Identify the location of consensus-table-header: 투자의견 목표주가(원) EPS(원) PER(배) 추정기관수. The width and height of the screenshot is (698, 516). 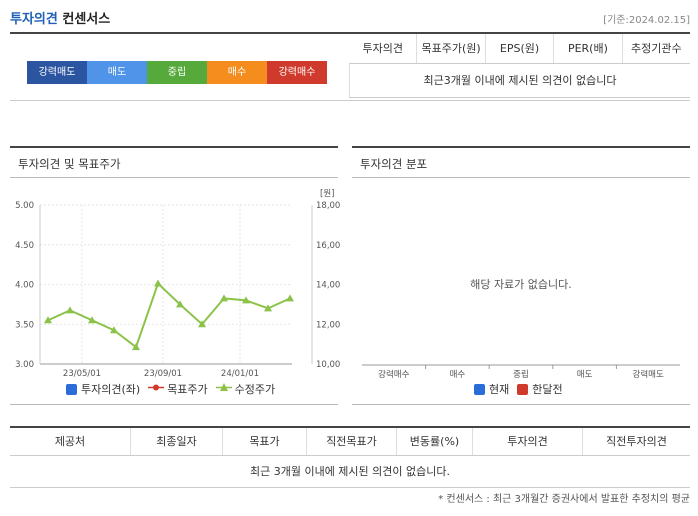
(519, 49).